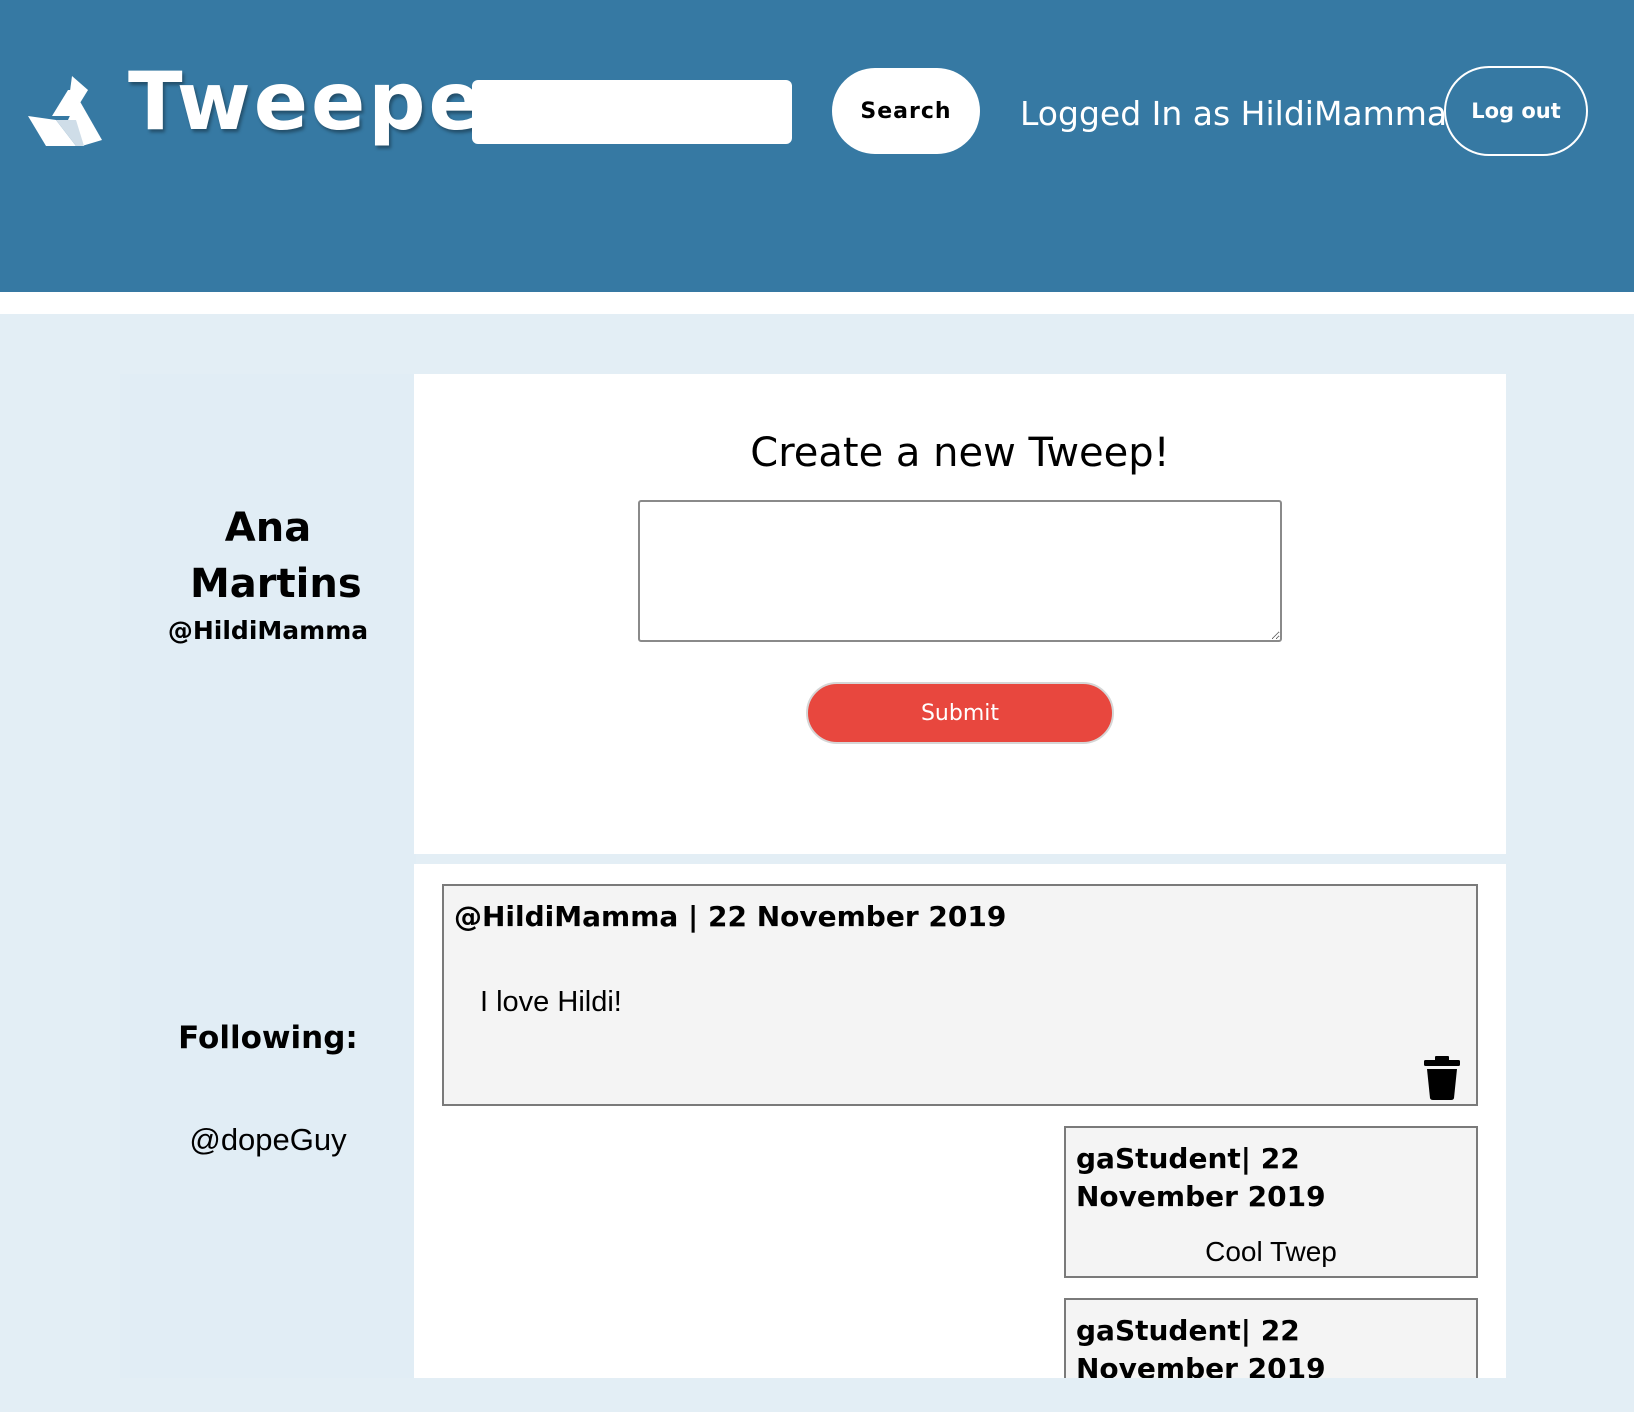 This screenshot has height=1412, width=1634. What do you see at coordinates (268, 630) in the screenshot?
I see `profile-handle: @HildiMamma` at bounding box center [268, 630].